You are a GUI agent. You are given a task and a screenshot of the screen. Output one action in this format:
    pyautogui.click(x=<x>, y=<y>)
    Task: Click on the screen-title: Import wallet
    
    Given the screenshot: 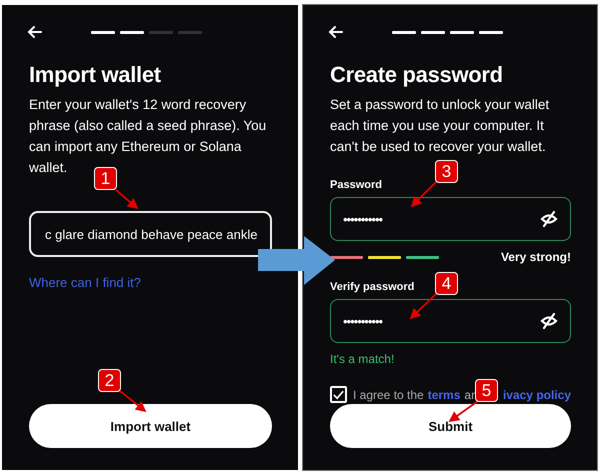 What is the action you would take?
    pyautogui.click(x=95, y=75)
    